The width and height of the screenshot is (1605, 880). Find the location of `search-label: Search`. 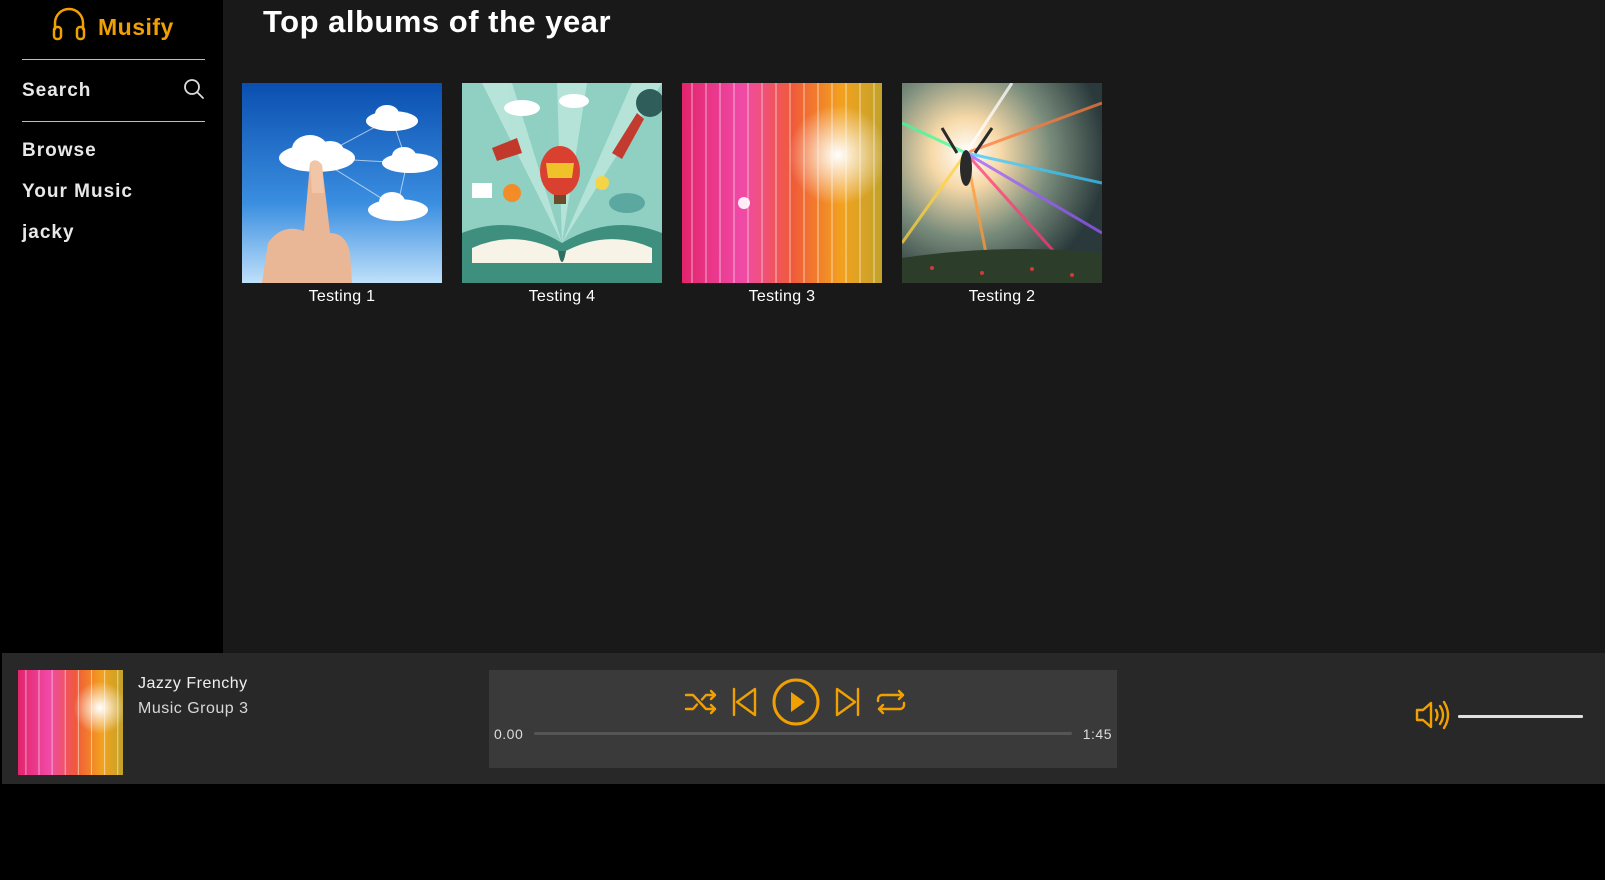

search-label: Search is located at coordinates (57, 90).